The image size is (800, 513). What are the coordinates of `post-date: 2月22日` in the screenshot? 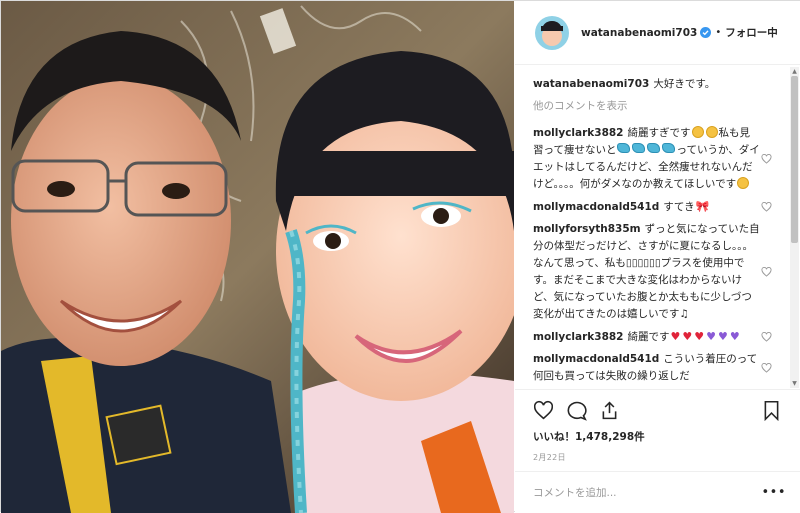 It's located at (657, 457).